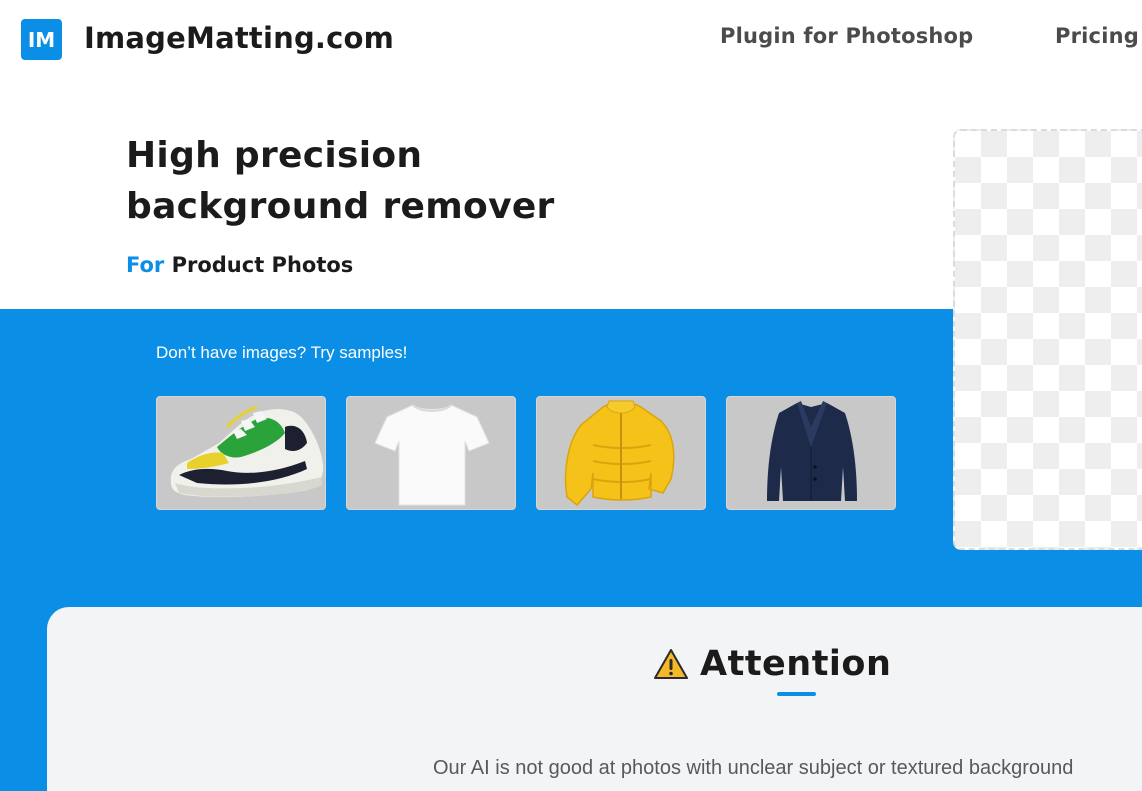  I want to click on nav-pricing: Pricing, so click(1097, 36).